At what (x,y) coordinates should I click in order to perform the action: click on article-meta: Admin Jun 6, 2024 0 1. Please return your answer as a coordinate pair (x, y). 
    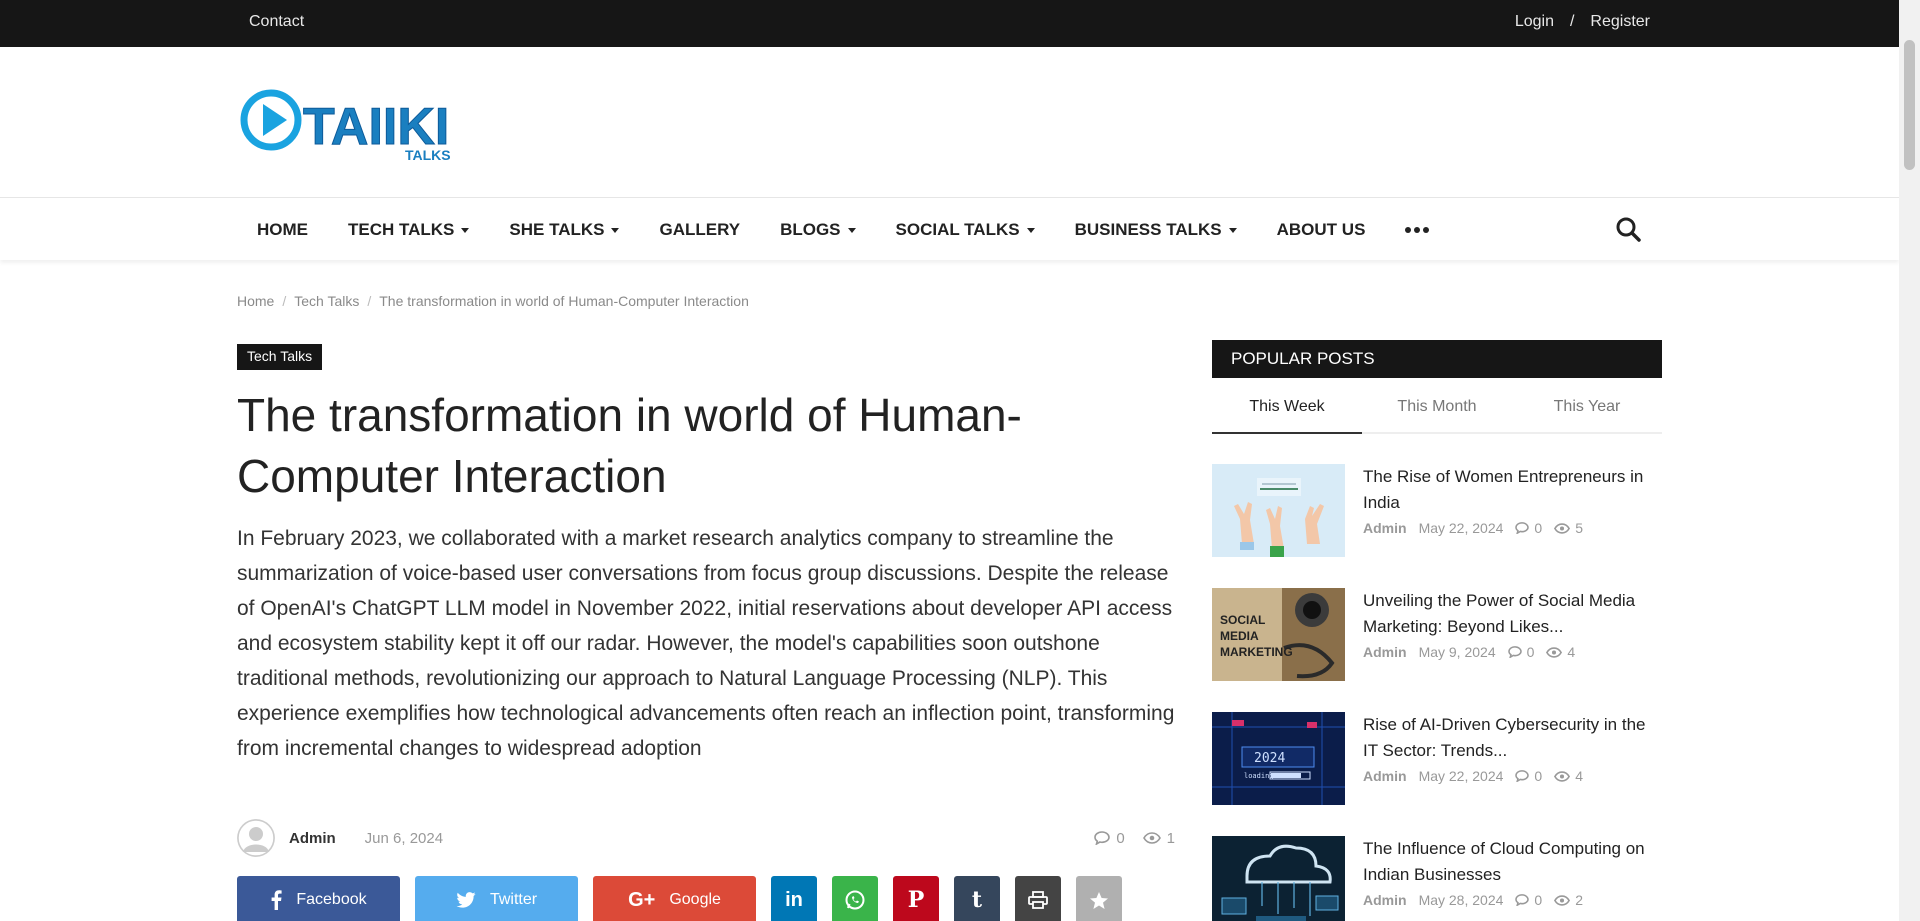
    Looking at the image, I should click on (706, 838).